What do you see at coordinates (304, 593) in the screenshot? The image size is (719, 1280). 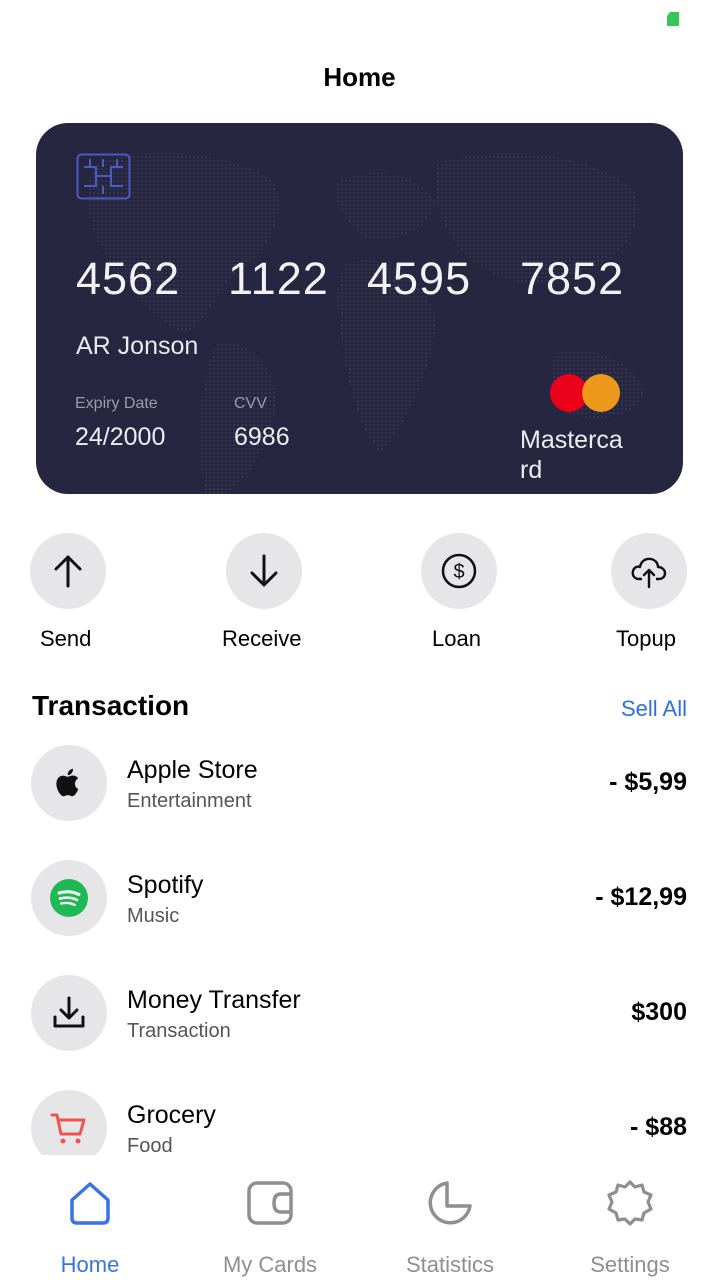 I see `receive-button: Receive` at bounding box center [304, 593].